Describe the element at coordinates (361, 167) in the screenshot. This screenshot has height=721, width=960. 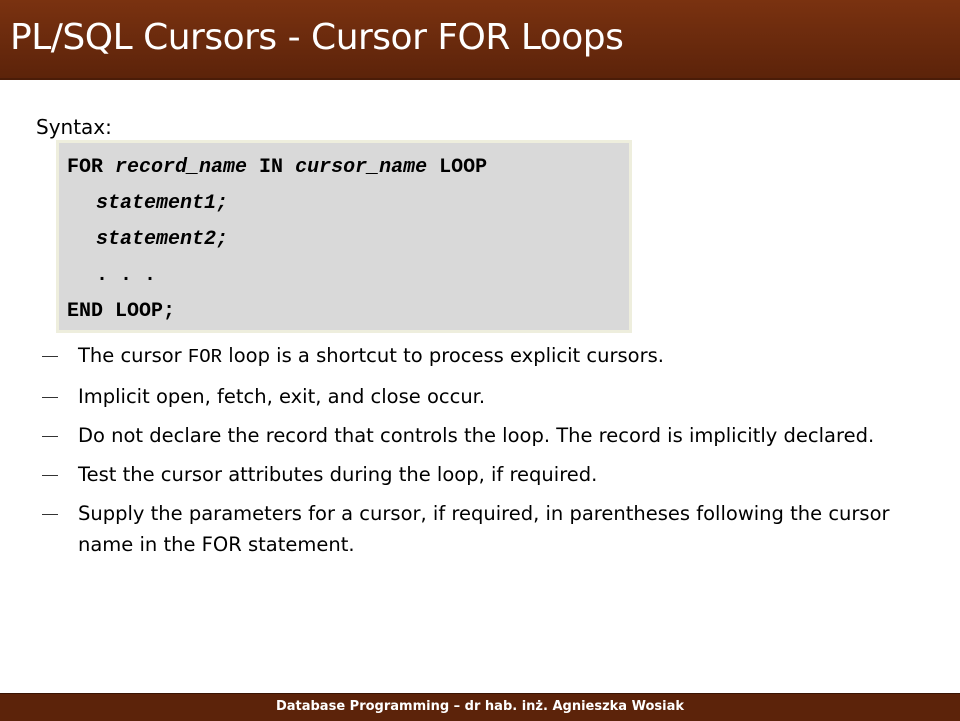
I see `code-variable: cursor_name` at that location.